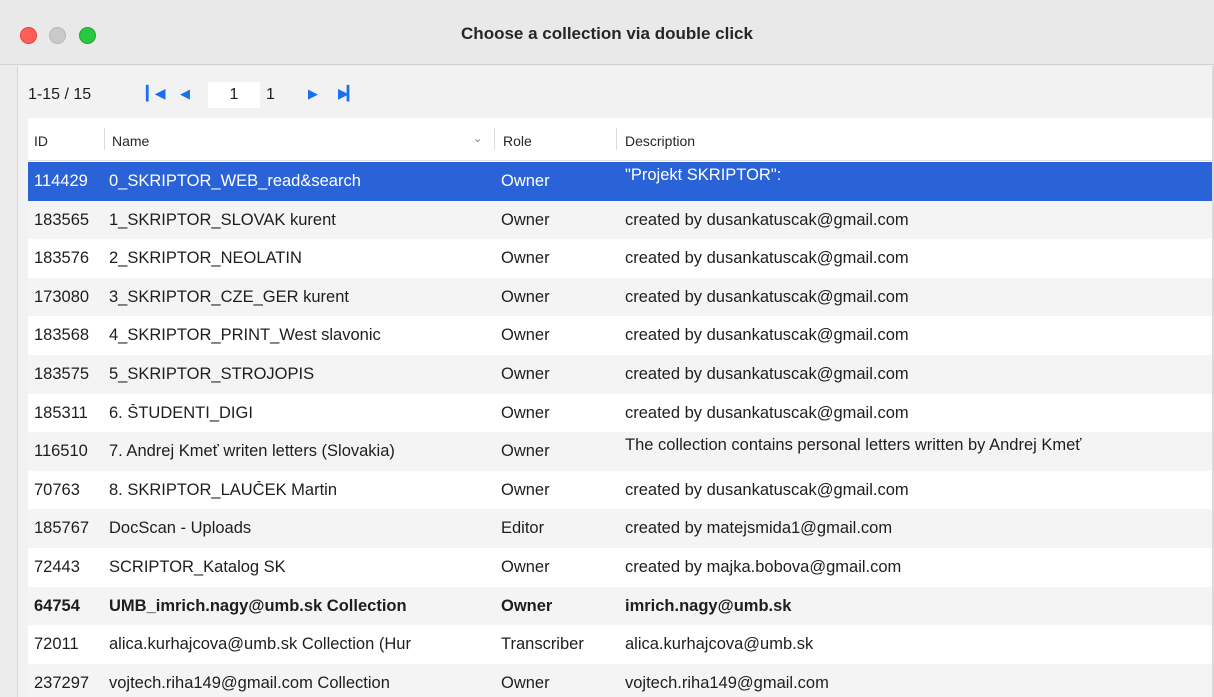  What do you see at coordinates (708, 605) in the screenshot?
I see `row-description: imrich.nagy@umb.sk` at bounding box center [708, 605].